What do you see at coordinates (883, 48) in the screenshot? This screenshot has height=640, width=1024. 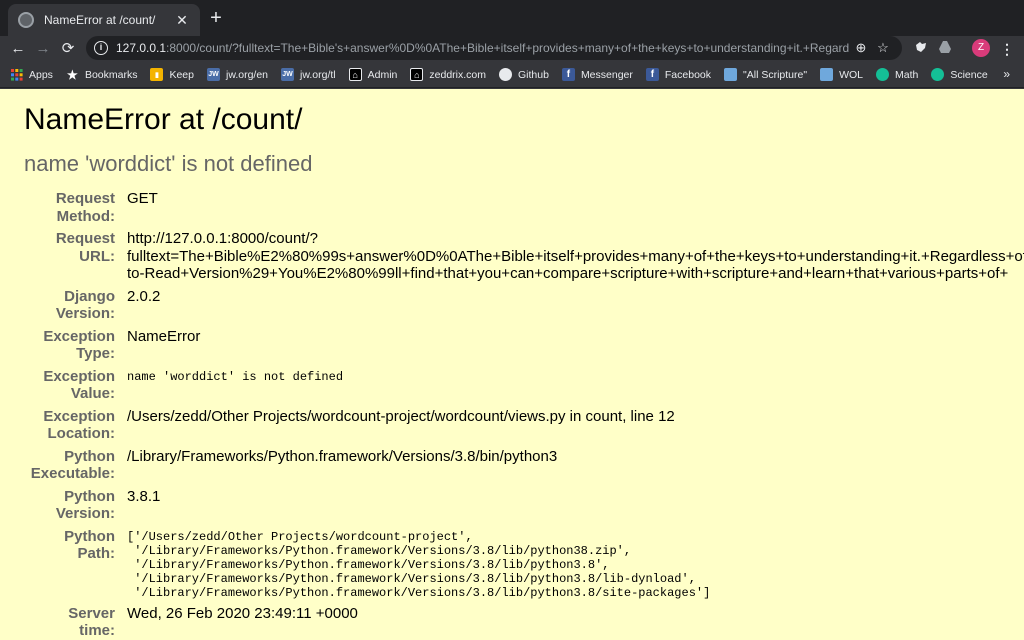 I see `star-icon: ☆` at bounding box center [883, 48].